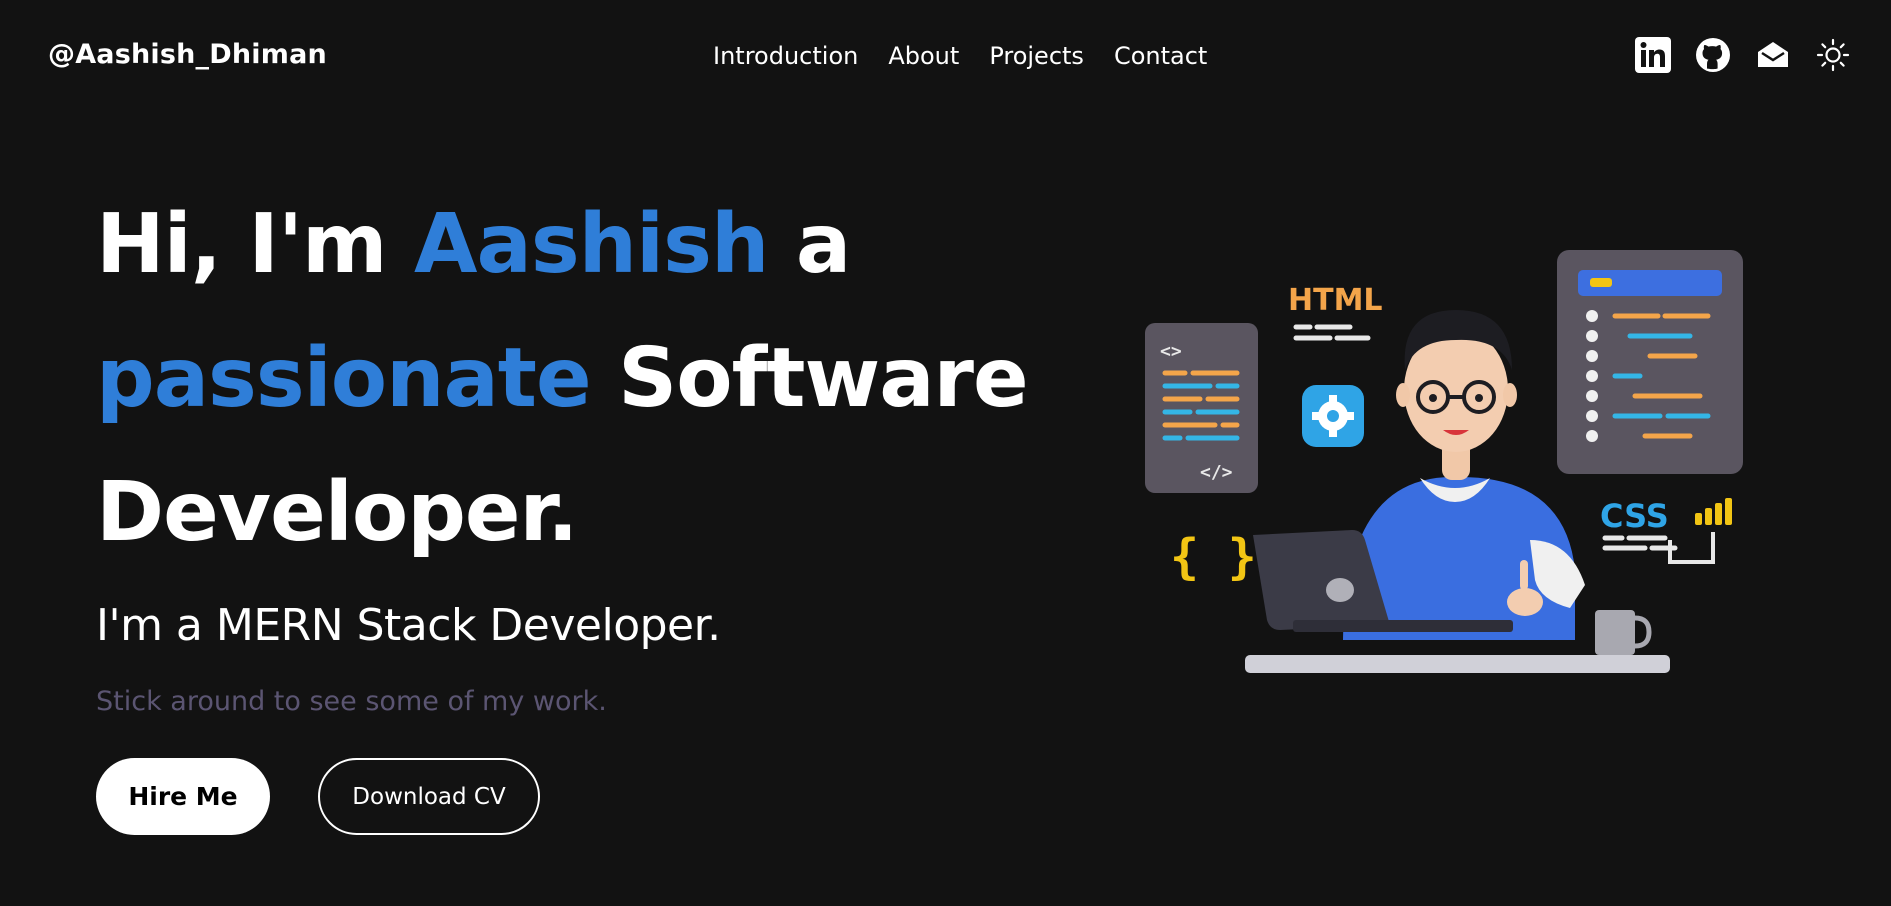 The image size is (1891, 906). Describe the element at coordinates (809, 378) in the screenshot. I see `headline-text: Software` at that location.